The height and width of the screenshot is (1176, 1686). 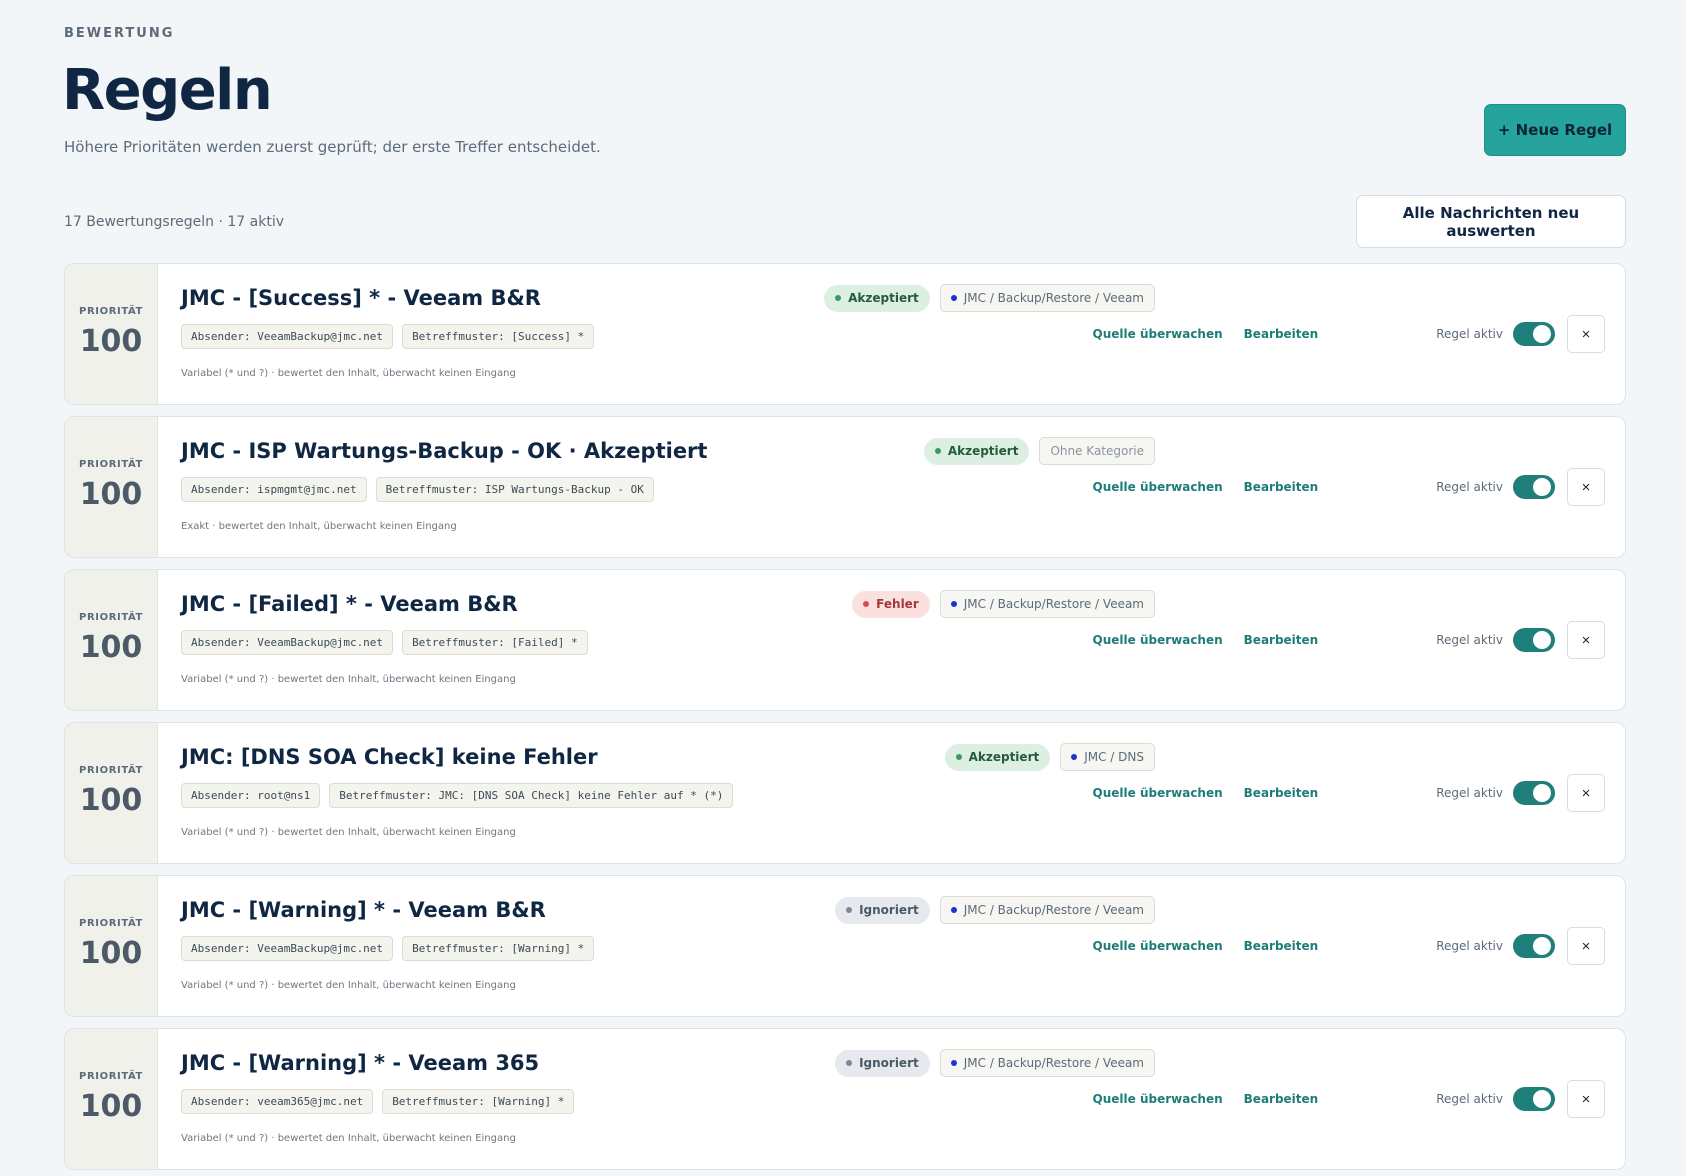 I want to click on sender-chip: Absender: VeeamBackup@jmc.net, so click(x=287, y=642).